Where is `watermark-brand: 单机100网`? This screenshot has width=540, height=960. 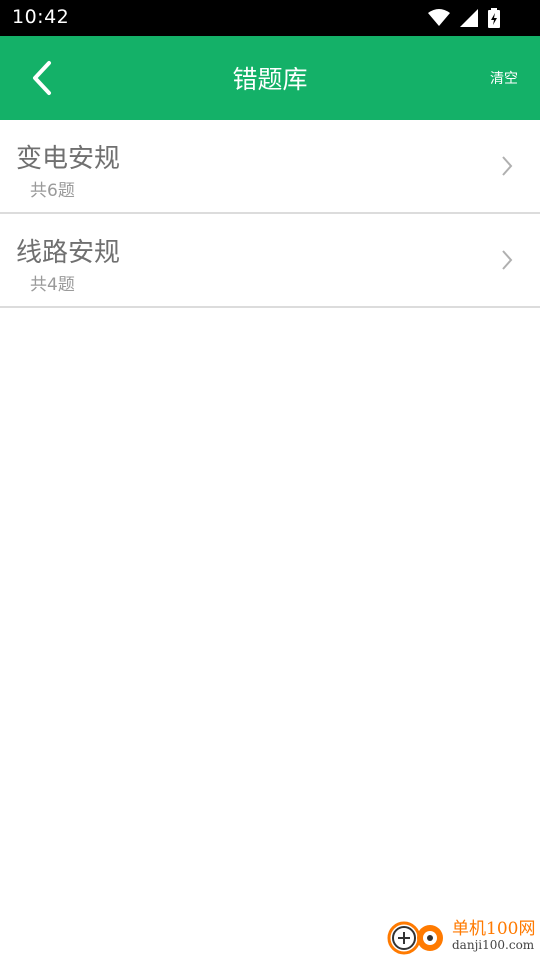
watermark-brand: 单机100网 is located at coordinates (494, 929).